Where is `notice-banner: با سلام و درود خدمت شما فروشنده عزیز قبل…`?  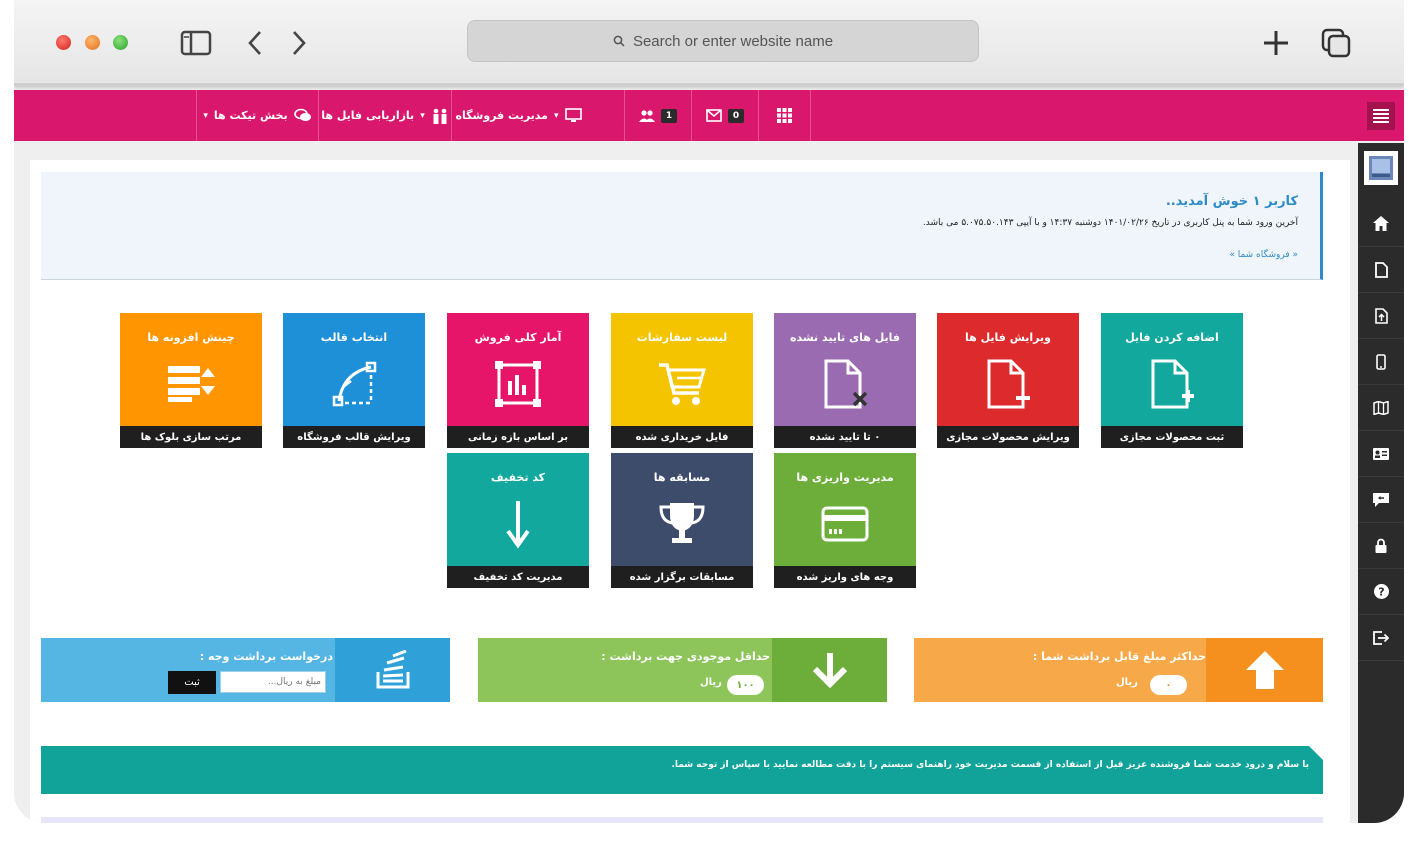 notice-banner: با سلام و درود خدمت شما فروشنده عزیز قبل… is located at coordinates (682, 770).